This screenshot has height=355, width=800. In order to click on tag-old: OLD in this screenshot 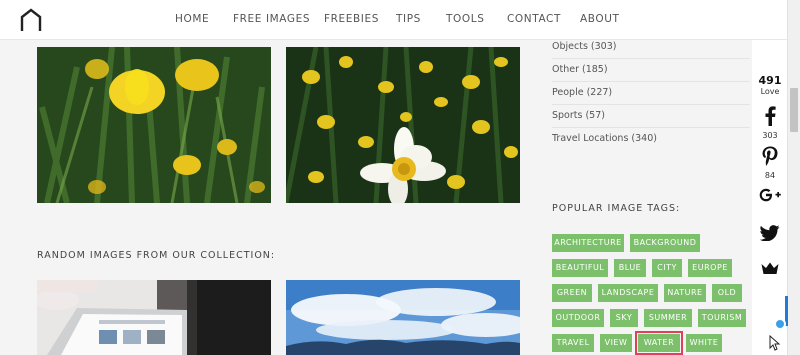, I will do `click(727, 293)`.